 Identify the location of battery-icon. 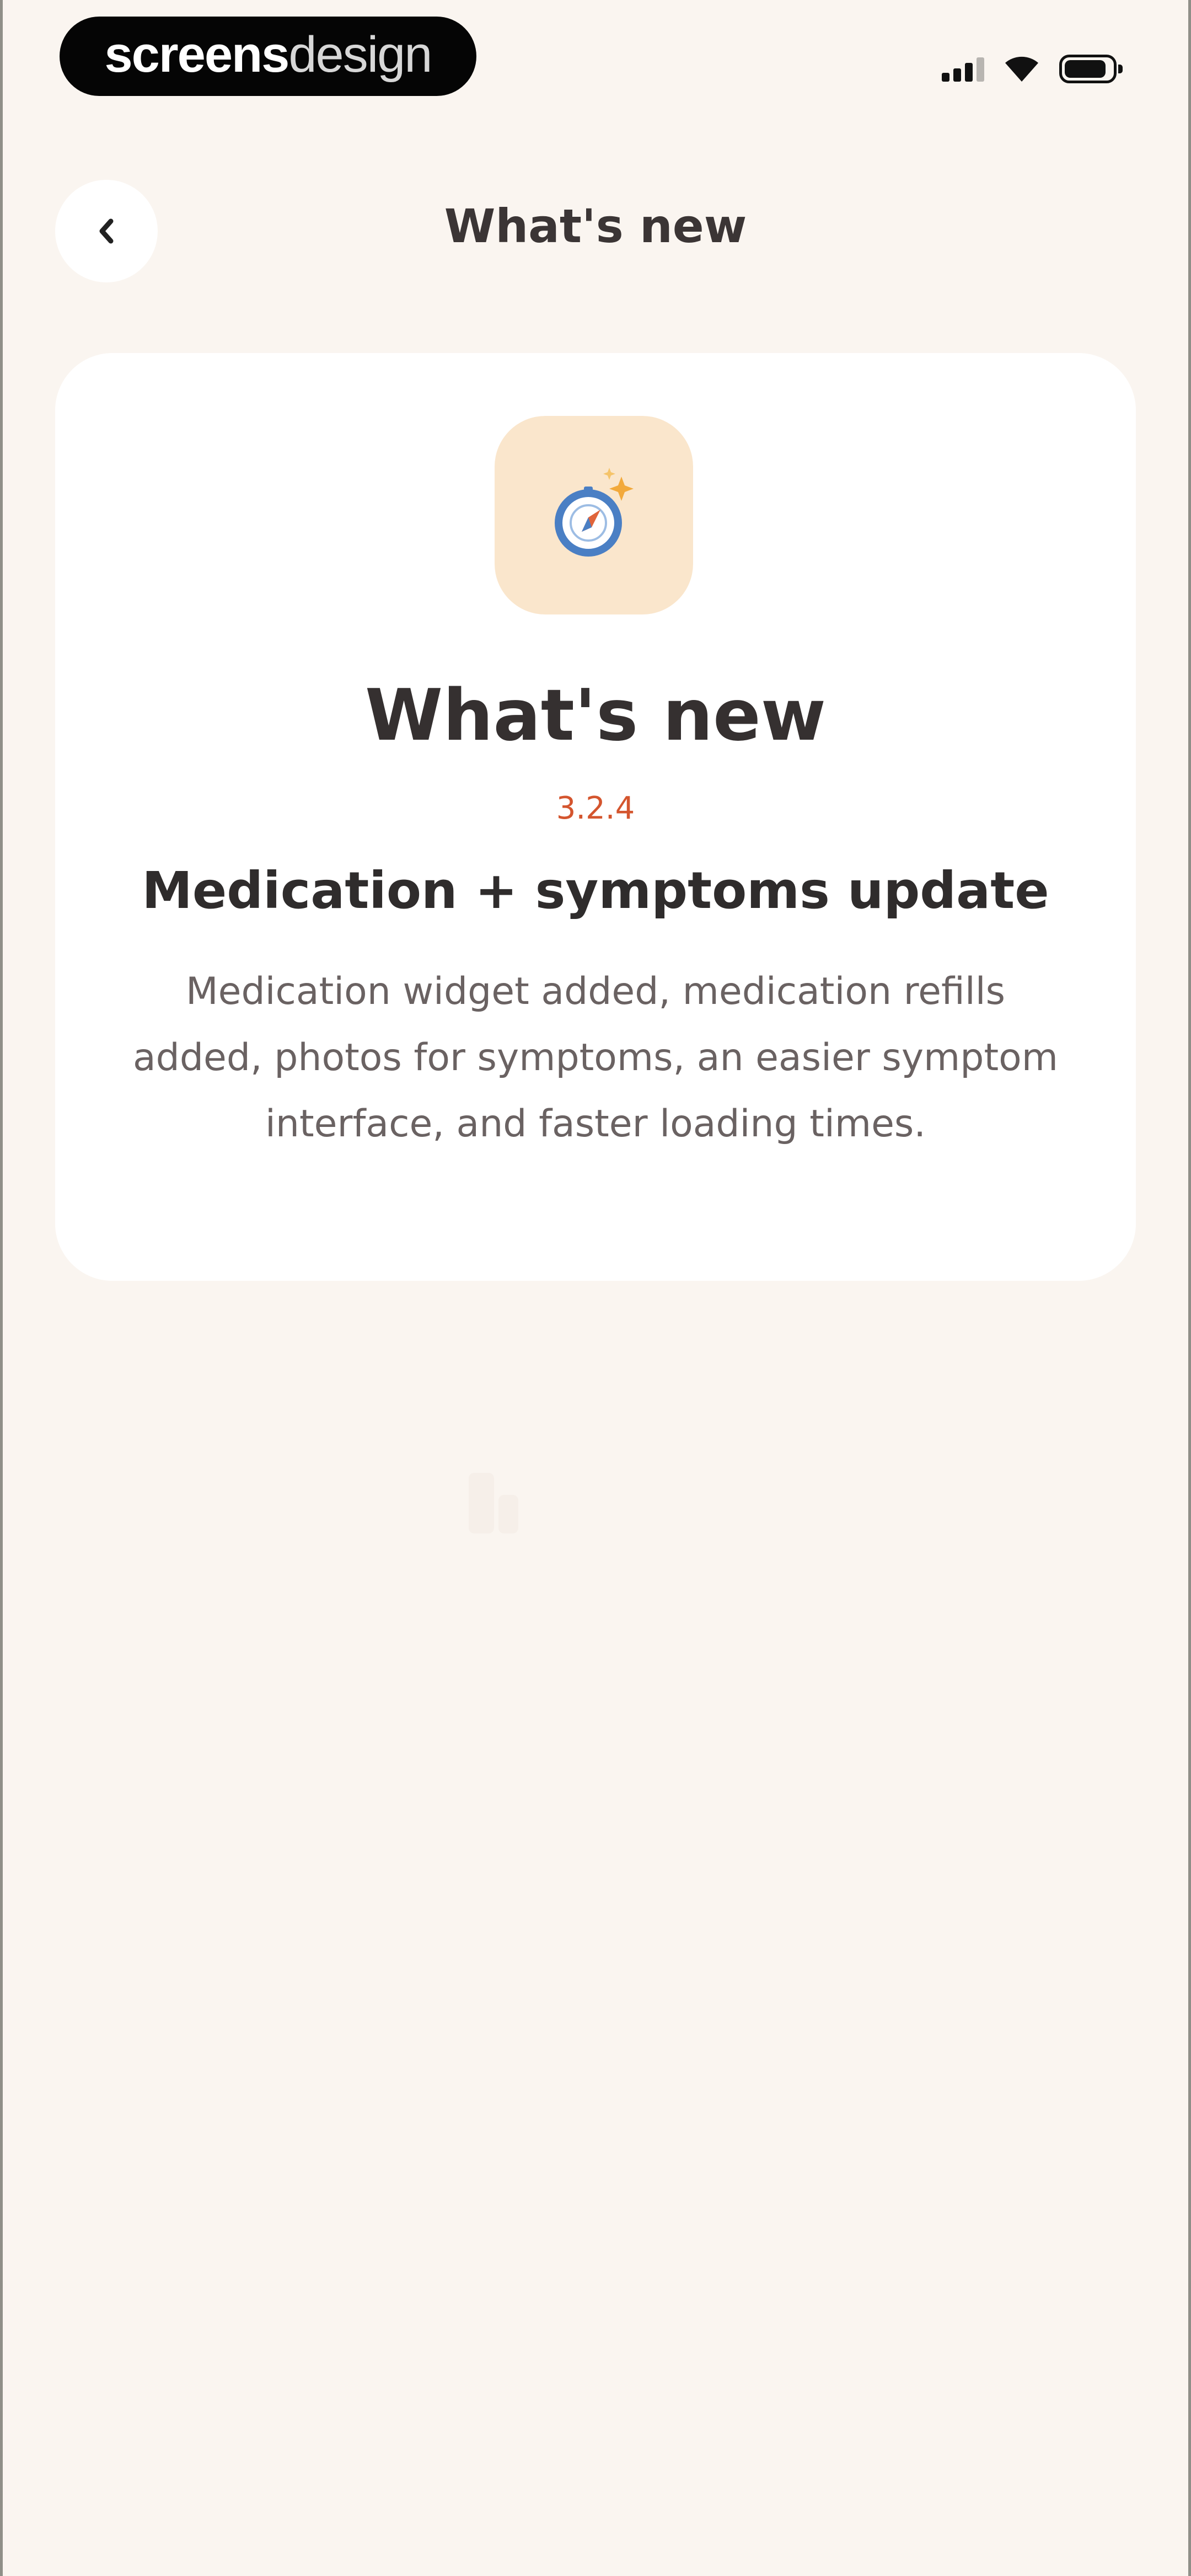
(1091, 69).